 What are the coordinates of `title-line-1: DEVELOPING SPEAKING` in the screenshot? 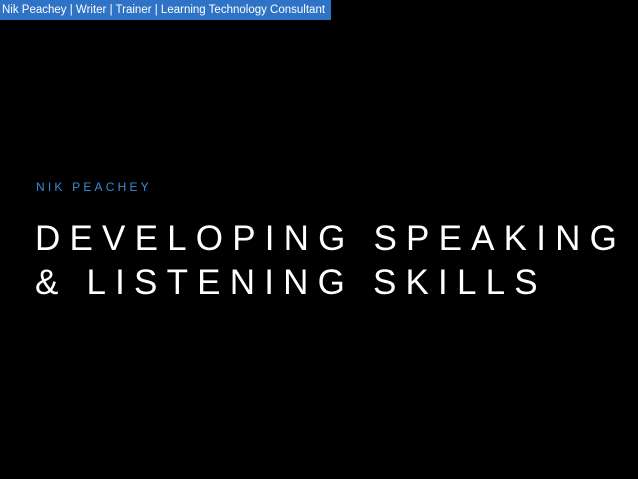 It's located at (331, 238).